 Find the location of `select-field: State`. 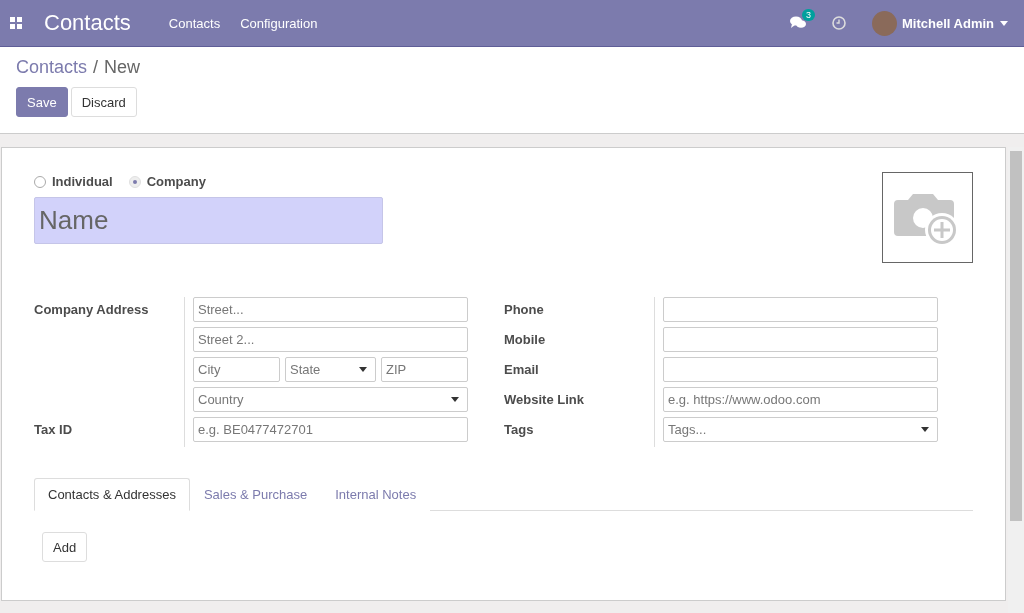

select-field: State is located at coordinates (330, 369).